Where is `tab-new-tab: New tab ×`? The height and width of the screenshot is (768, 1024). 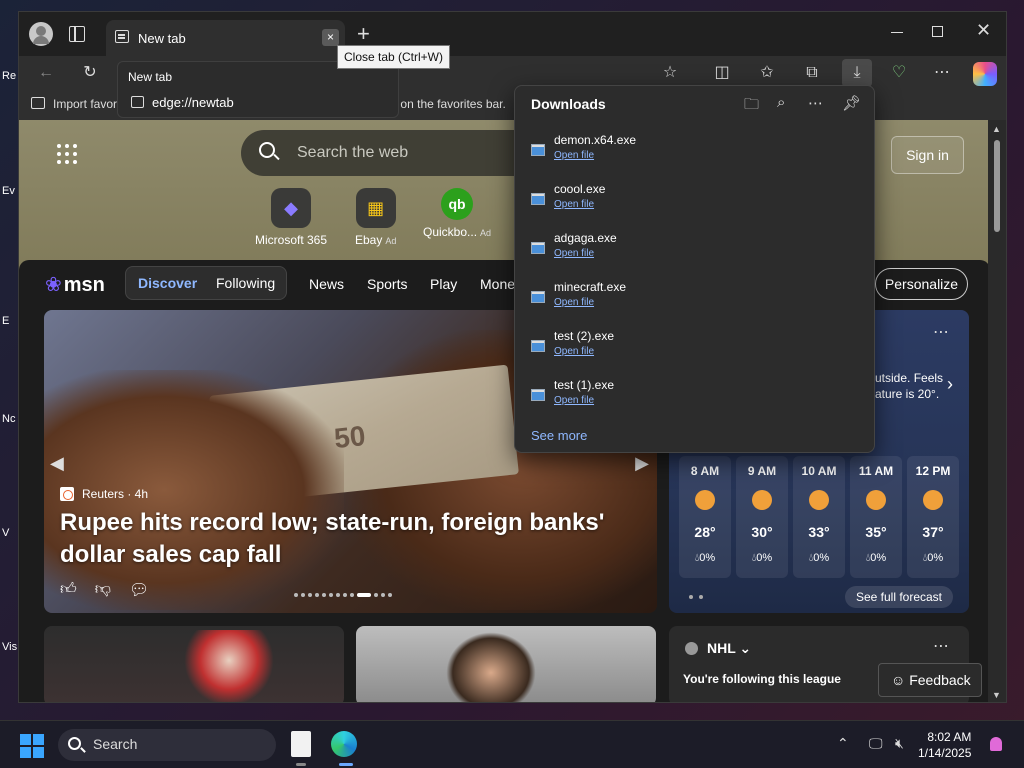 tab-new-tab: New tab × is located at coordinates (225, 38).